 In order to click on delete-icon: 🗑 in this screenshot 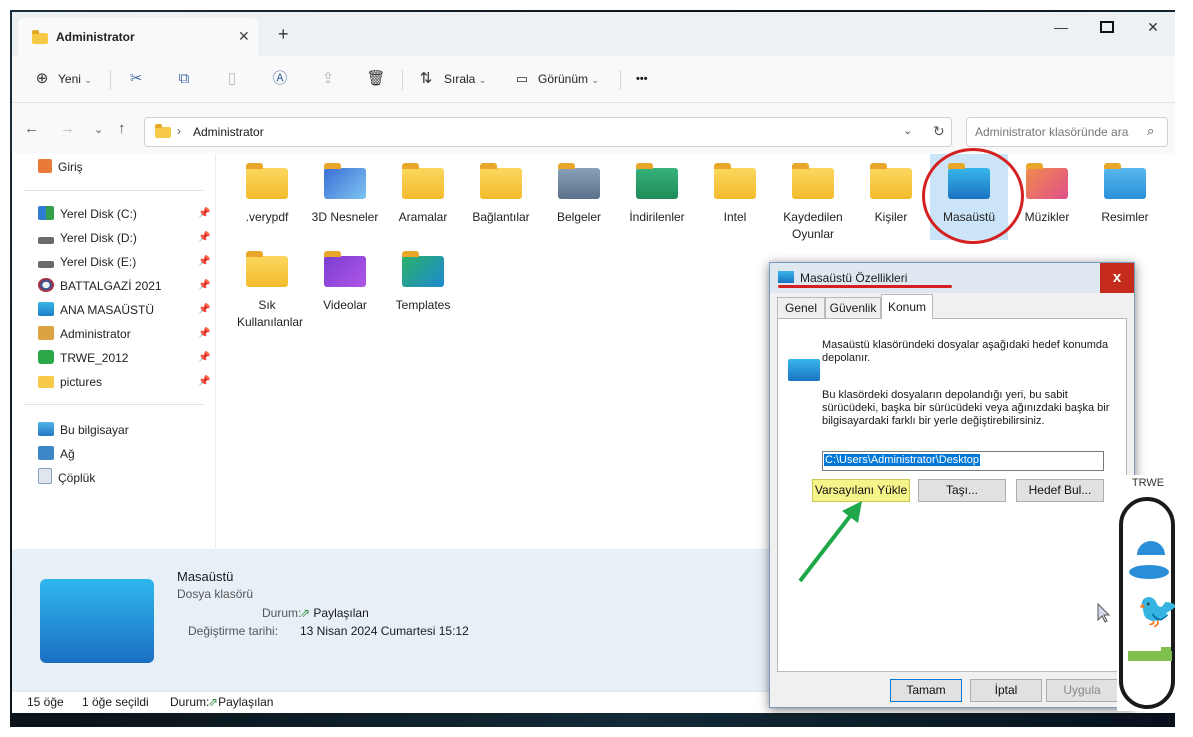, I will do `click(376, 79)`.